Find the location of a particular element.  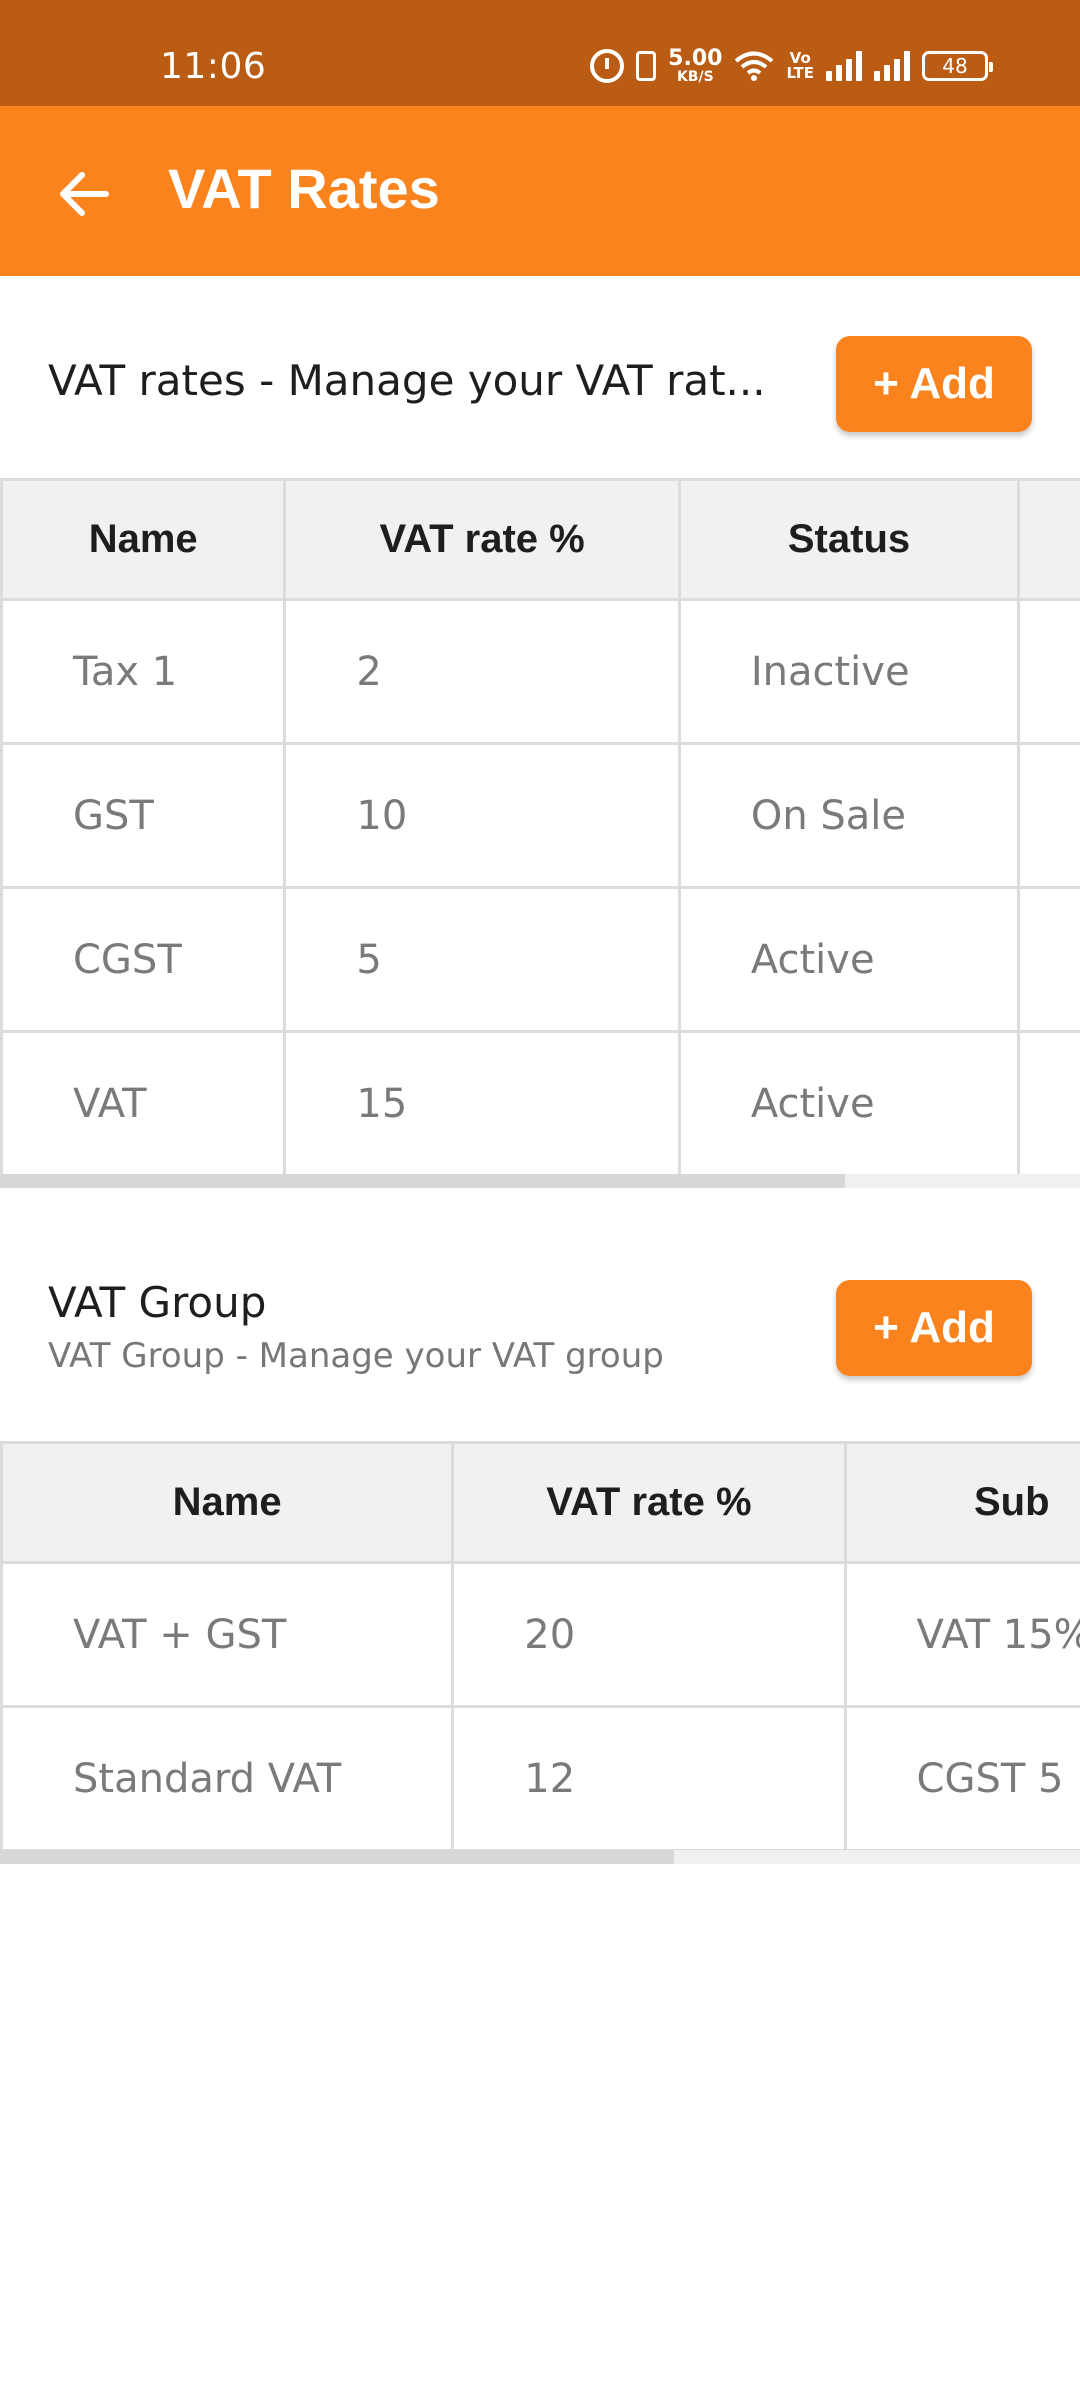

table-row: VAT + GST 20 VAT 15% is located at coordinates (540, 1634).